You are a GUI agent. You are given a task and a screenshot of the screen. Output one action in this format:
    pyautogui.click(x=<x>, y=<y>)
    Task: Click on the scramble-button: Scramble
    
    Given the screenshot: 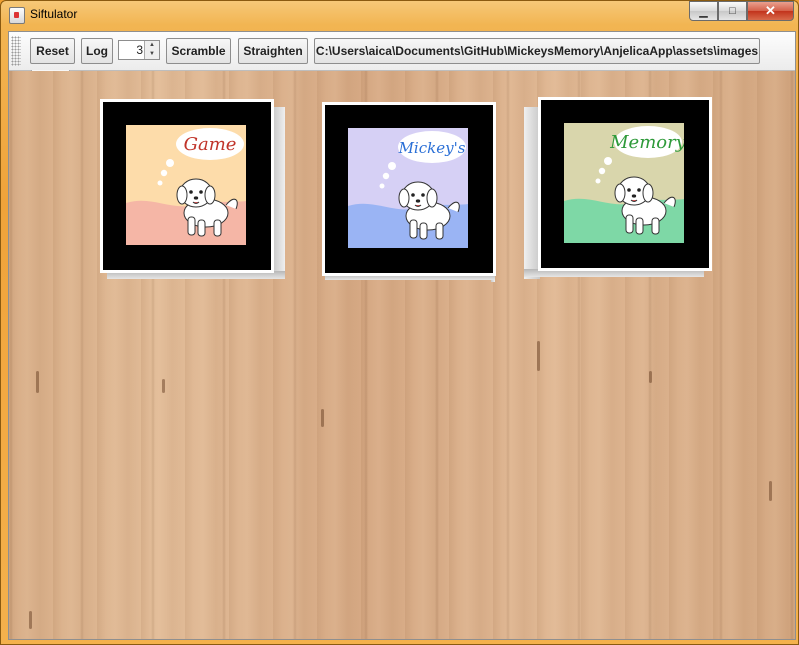 What is the action you would take?
    pyautogui.click(x=198, y=51)
    